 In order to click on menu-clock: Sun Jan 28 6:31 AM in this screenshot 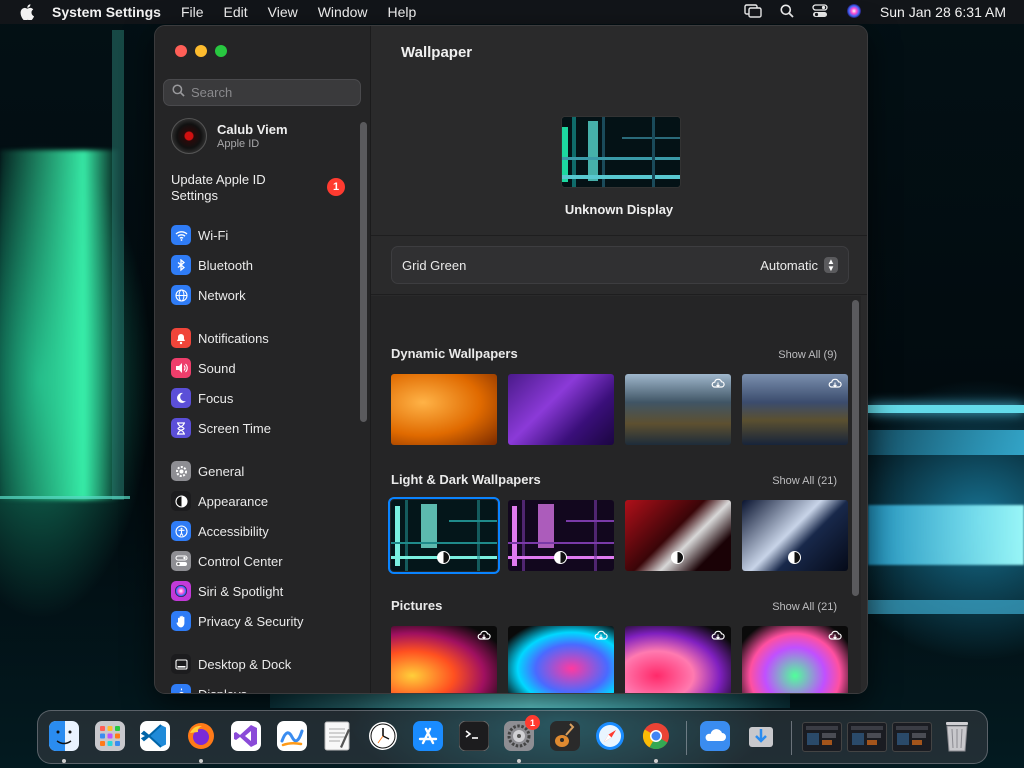, I will do `click(943, 12)`.